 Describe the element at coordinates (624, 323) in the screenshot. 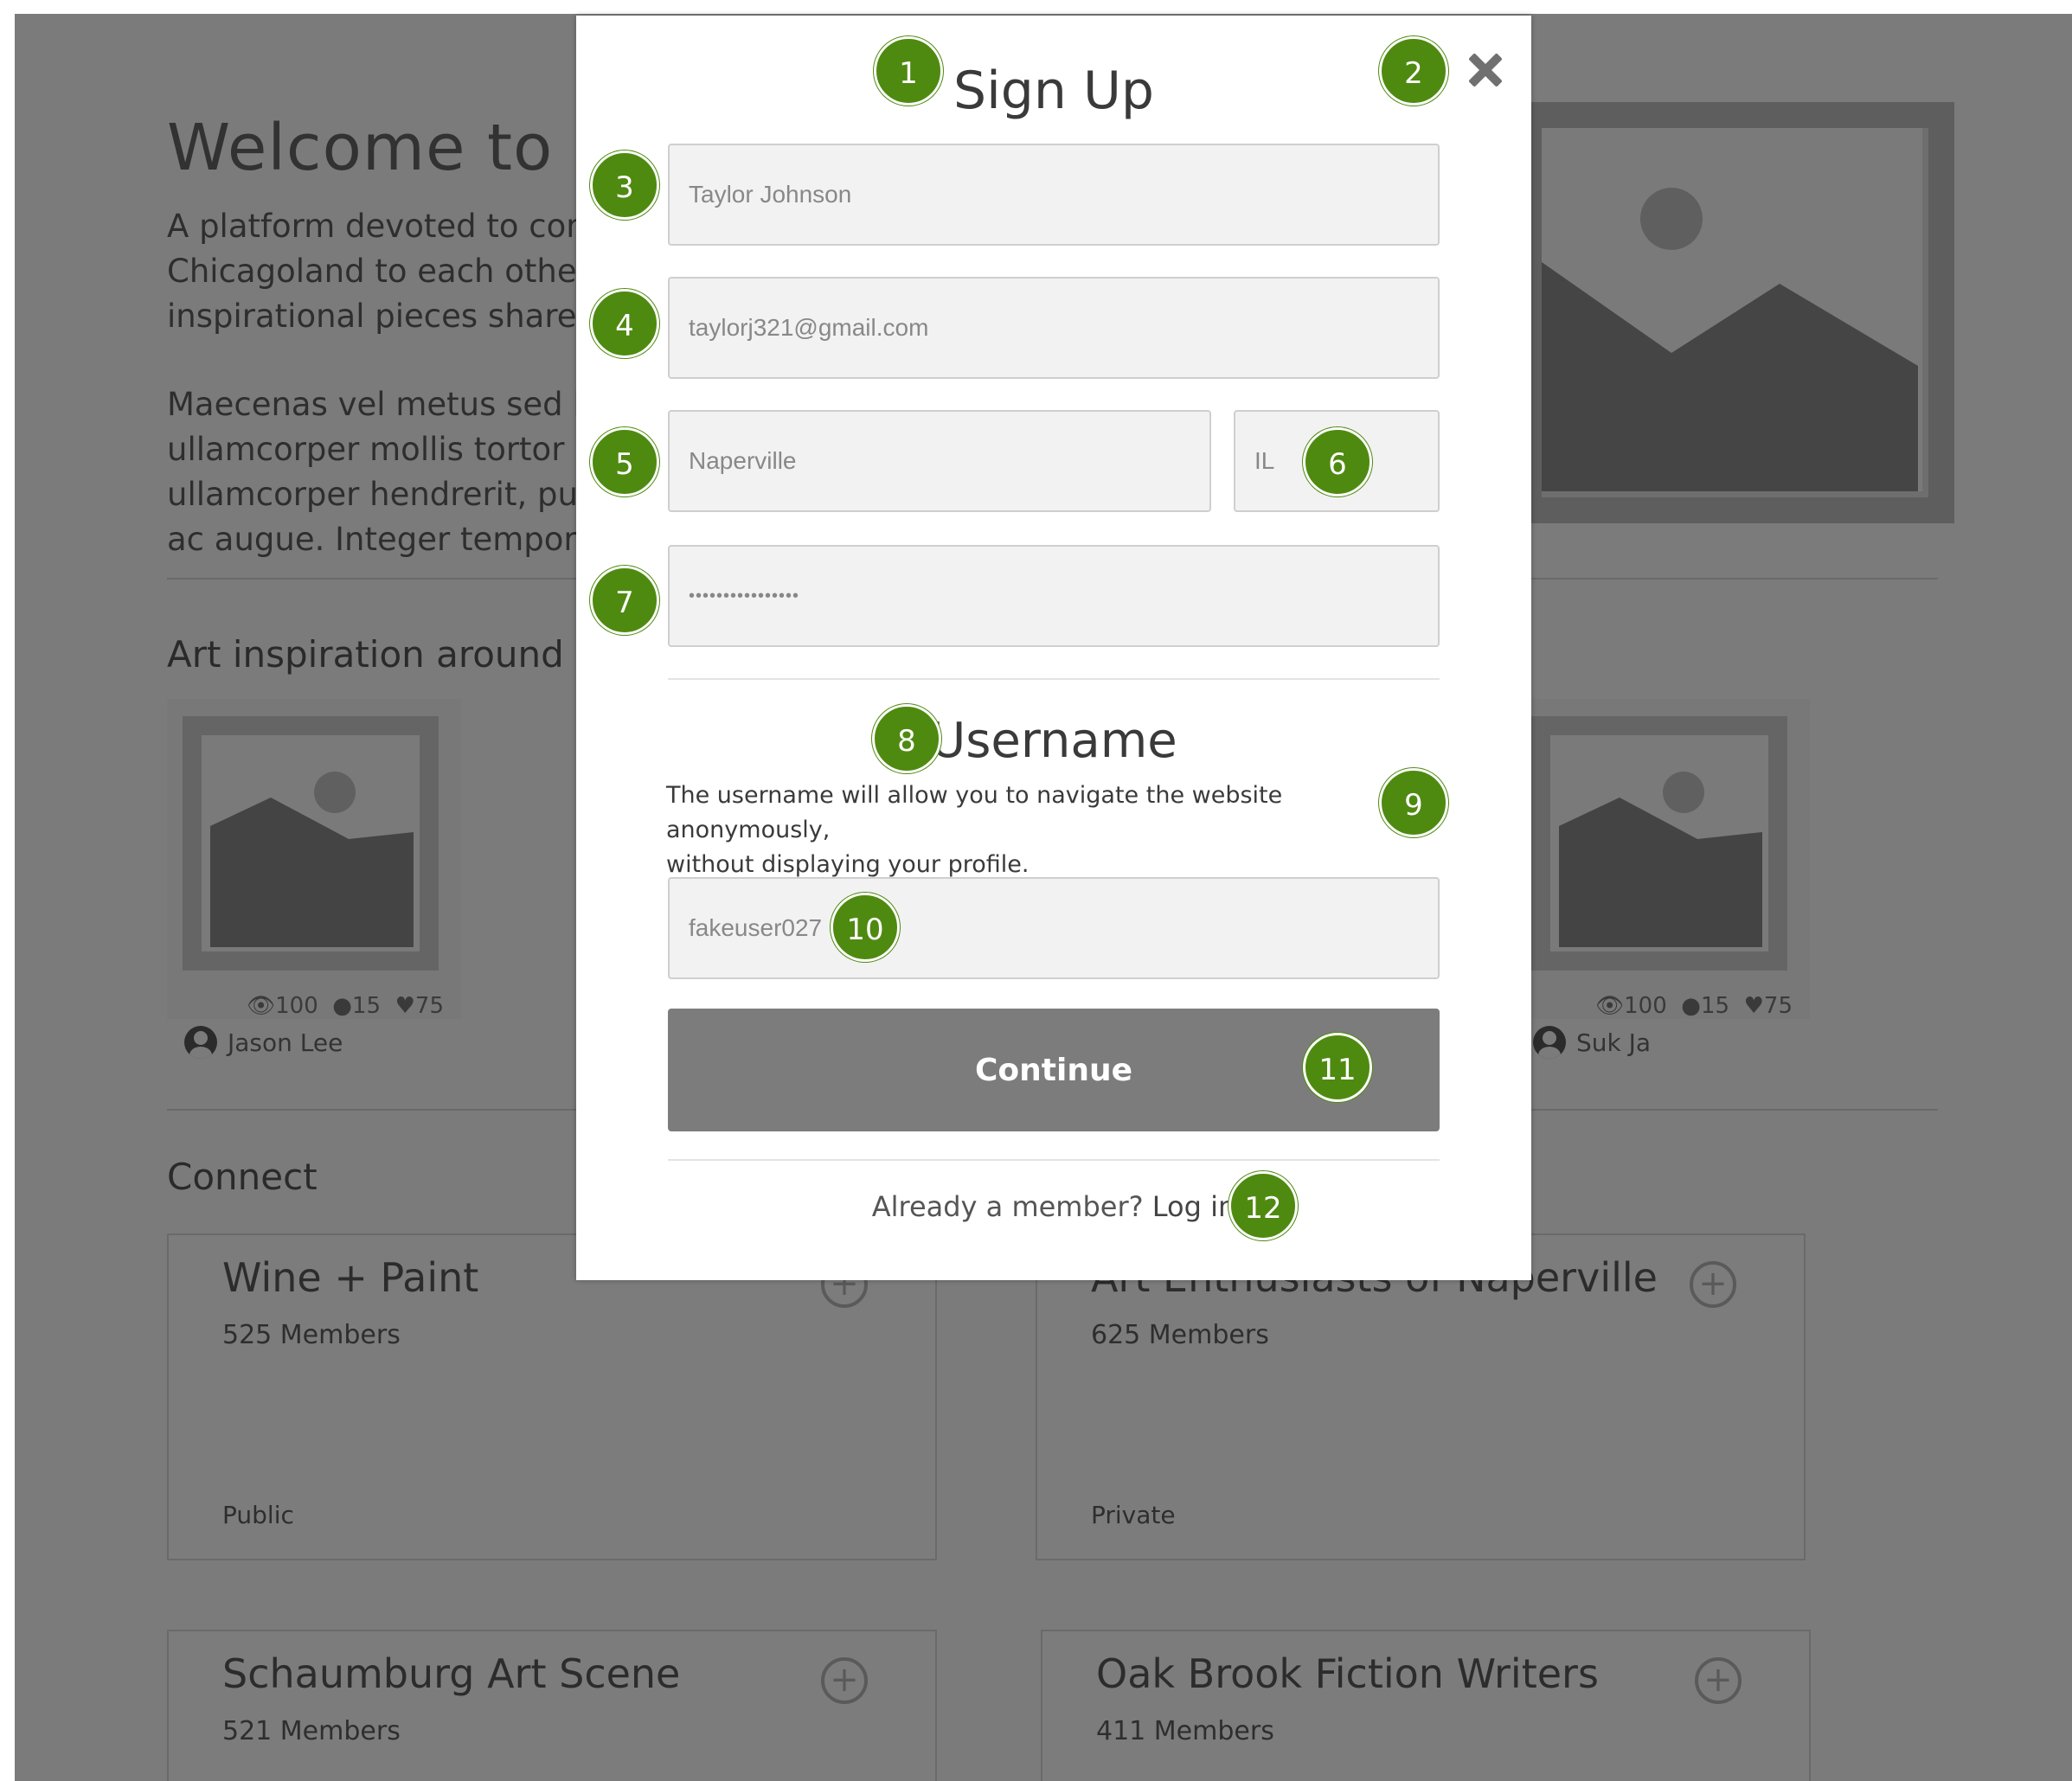

I see `callout-badge: 4` at that location.